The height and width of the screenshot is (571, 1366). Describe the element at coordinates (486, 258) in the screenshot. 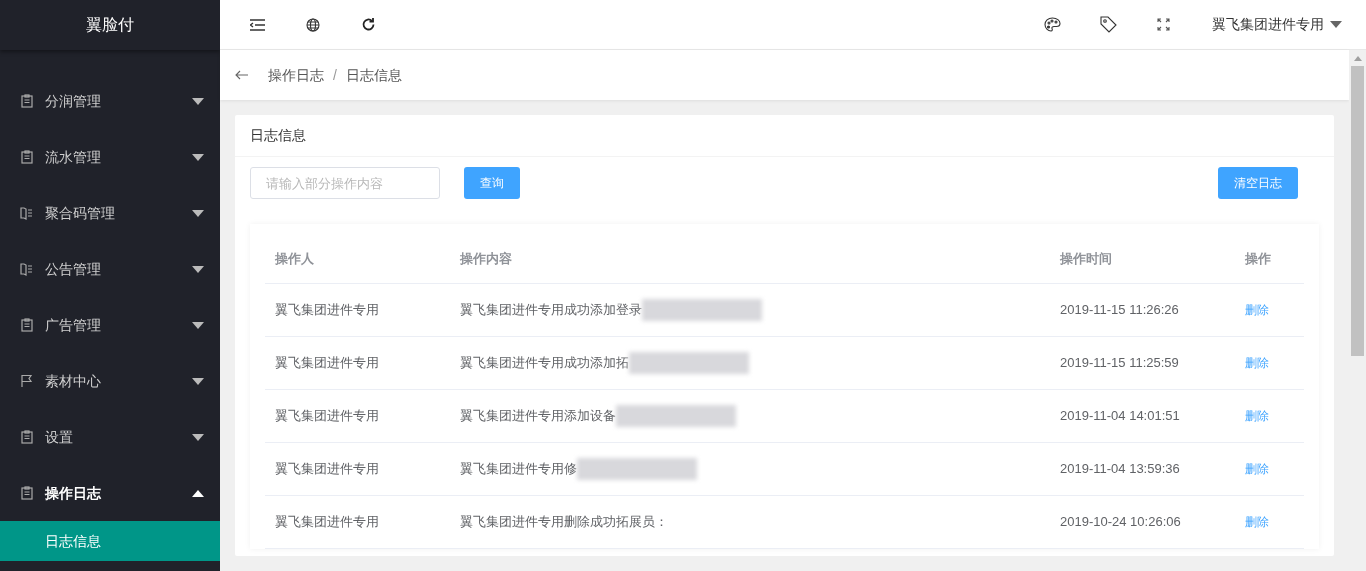

I see `column-header: 操作内容` at that location.